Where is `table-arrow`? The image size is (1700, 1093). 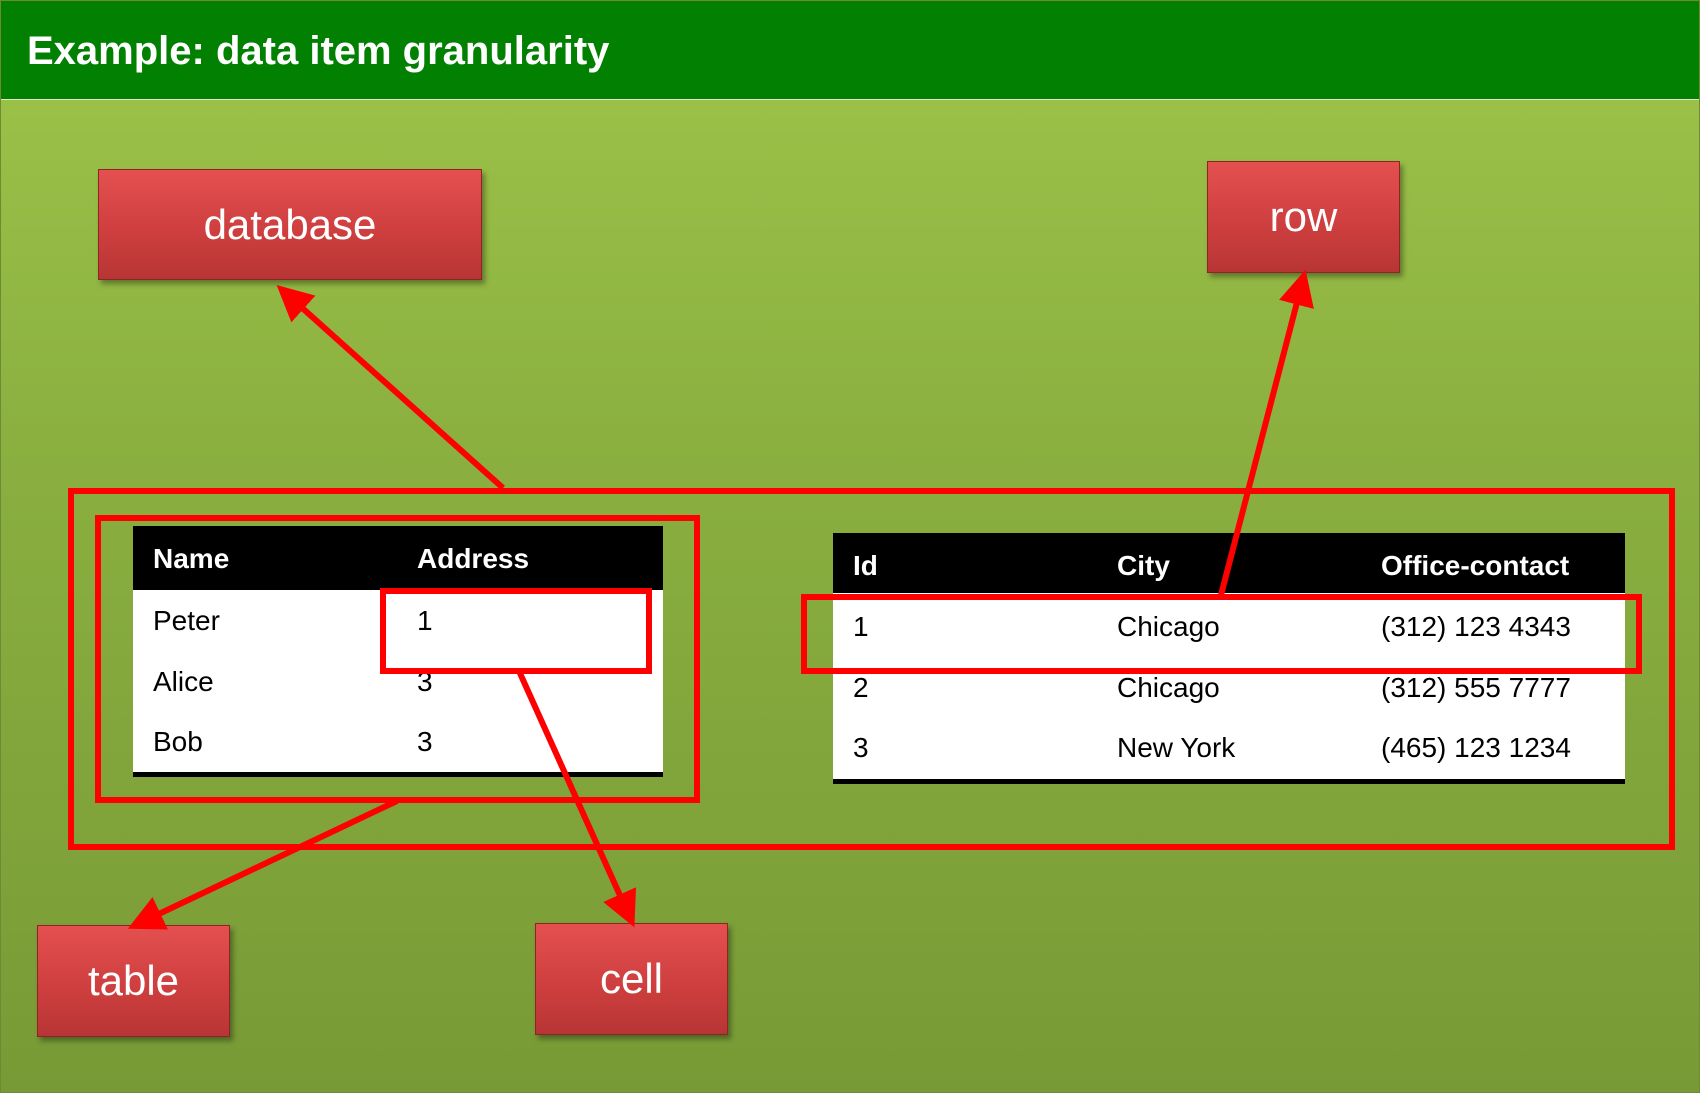 table-arrow is located at coordinates (263, 864).